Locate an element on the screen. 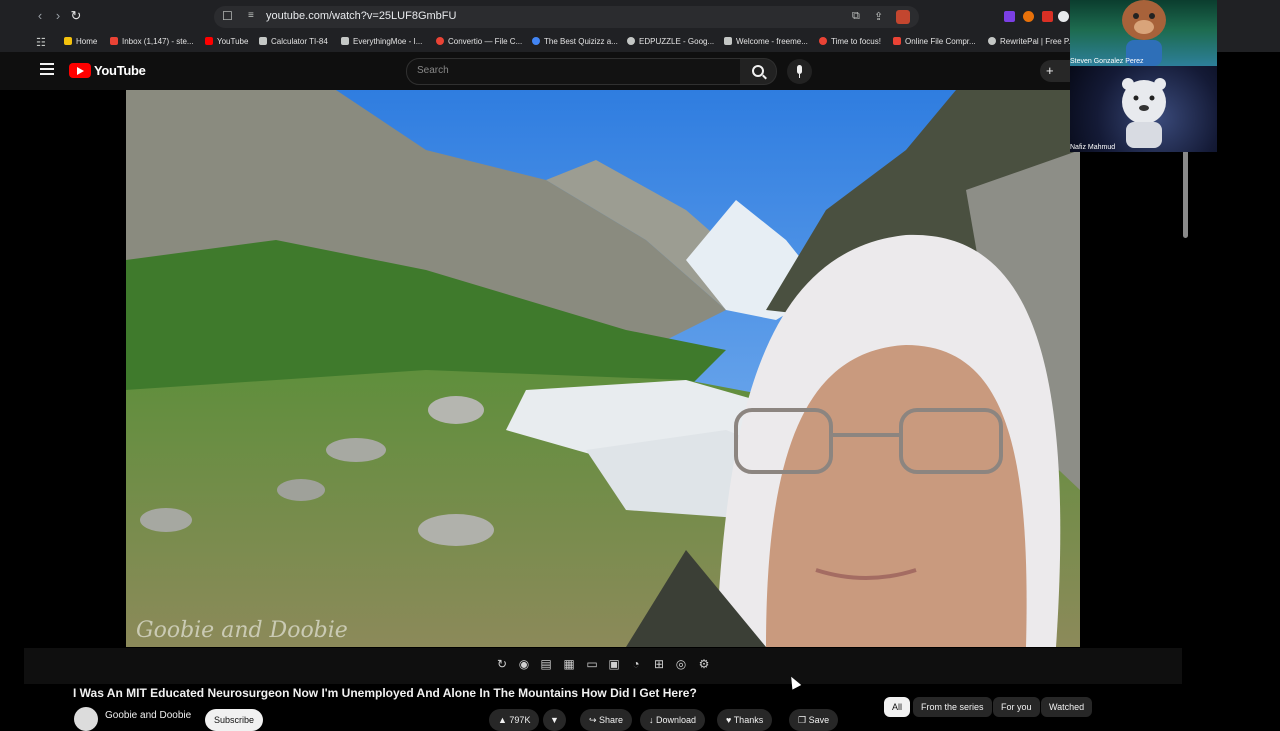 Image resolution: width=1280 pixels, height=731 pixels. dislike-button: ▼ is located at coordinates (554, 720).